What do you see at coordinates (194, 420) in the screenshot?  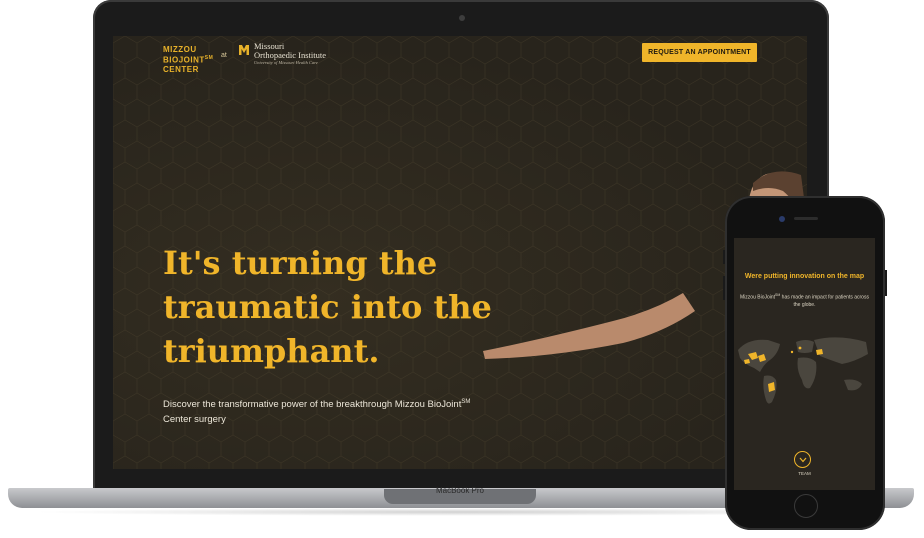 I see `subcopy-text-end: Center surgery` at bounding box center [194, 420].